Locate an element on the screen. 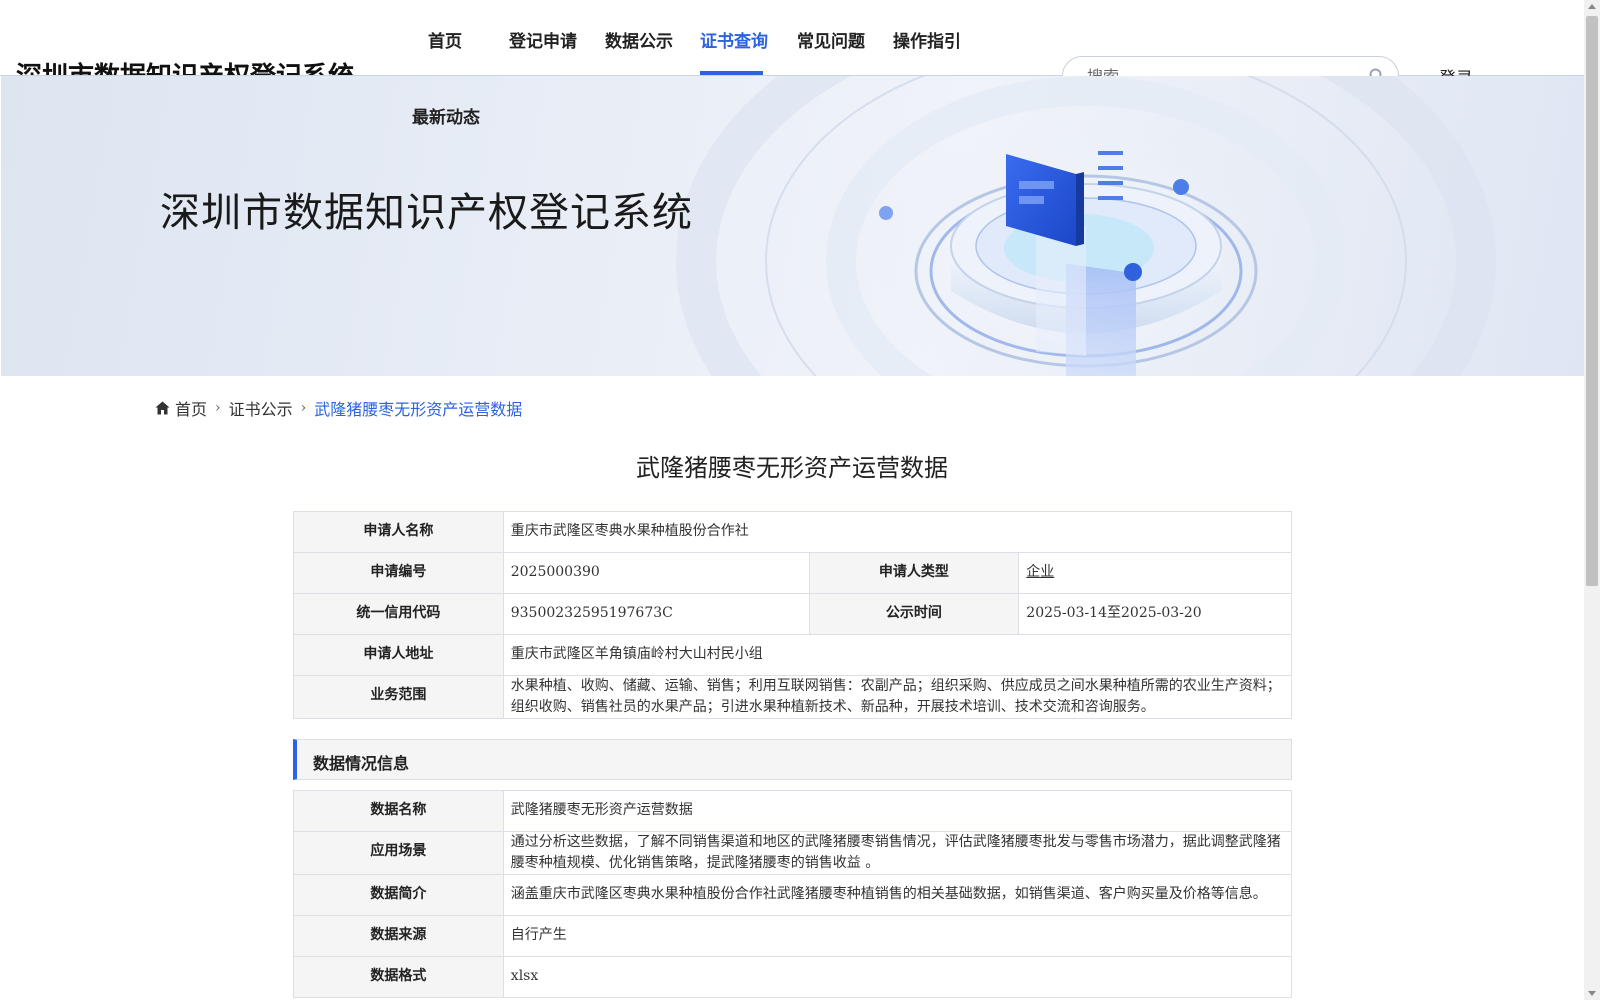 This screenshot has width=1600, height=1000. nav-certificate-query: 证书查询 is located at coordinates (734, 39).